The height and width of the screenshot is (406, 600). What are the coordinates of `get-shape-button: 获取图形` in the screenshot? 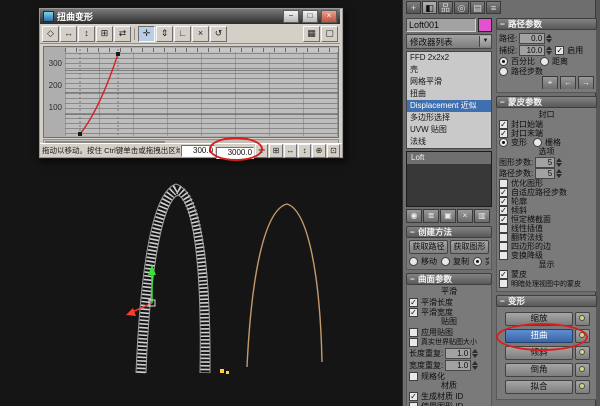 It's located at (469, 247).